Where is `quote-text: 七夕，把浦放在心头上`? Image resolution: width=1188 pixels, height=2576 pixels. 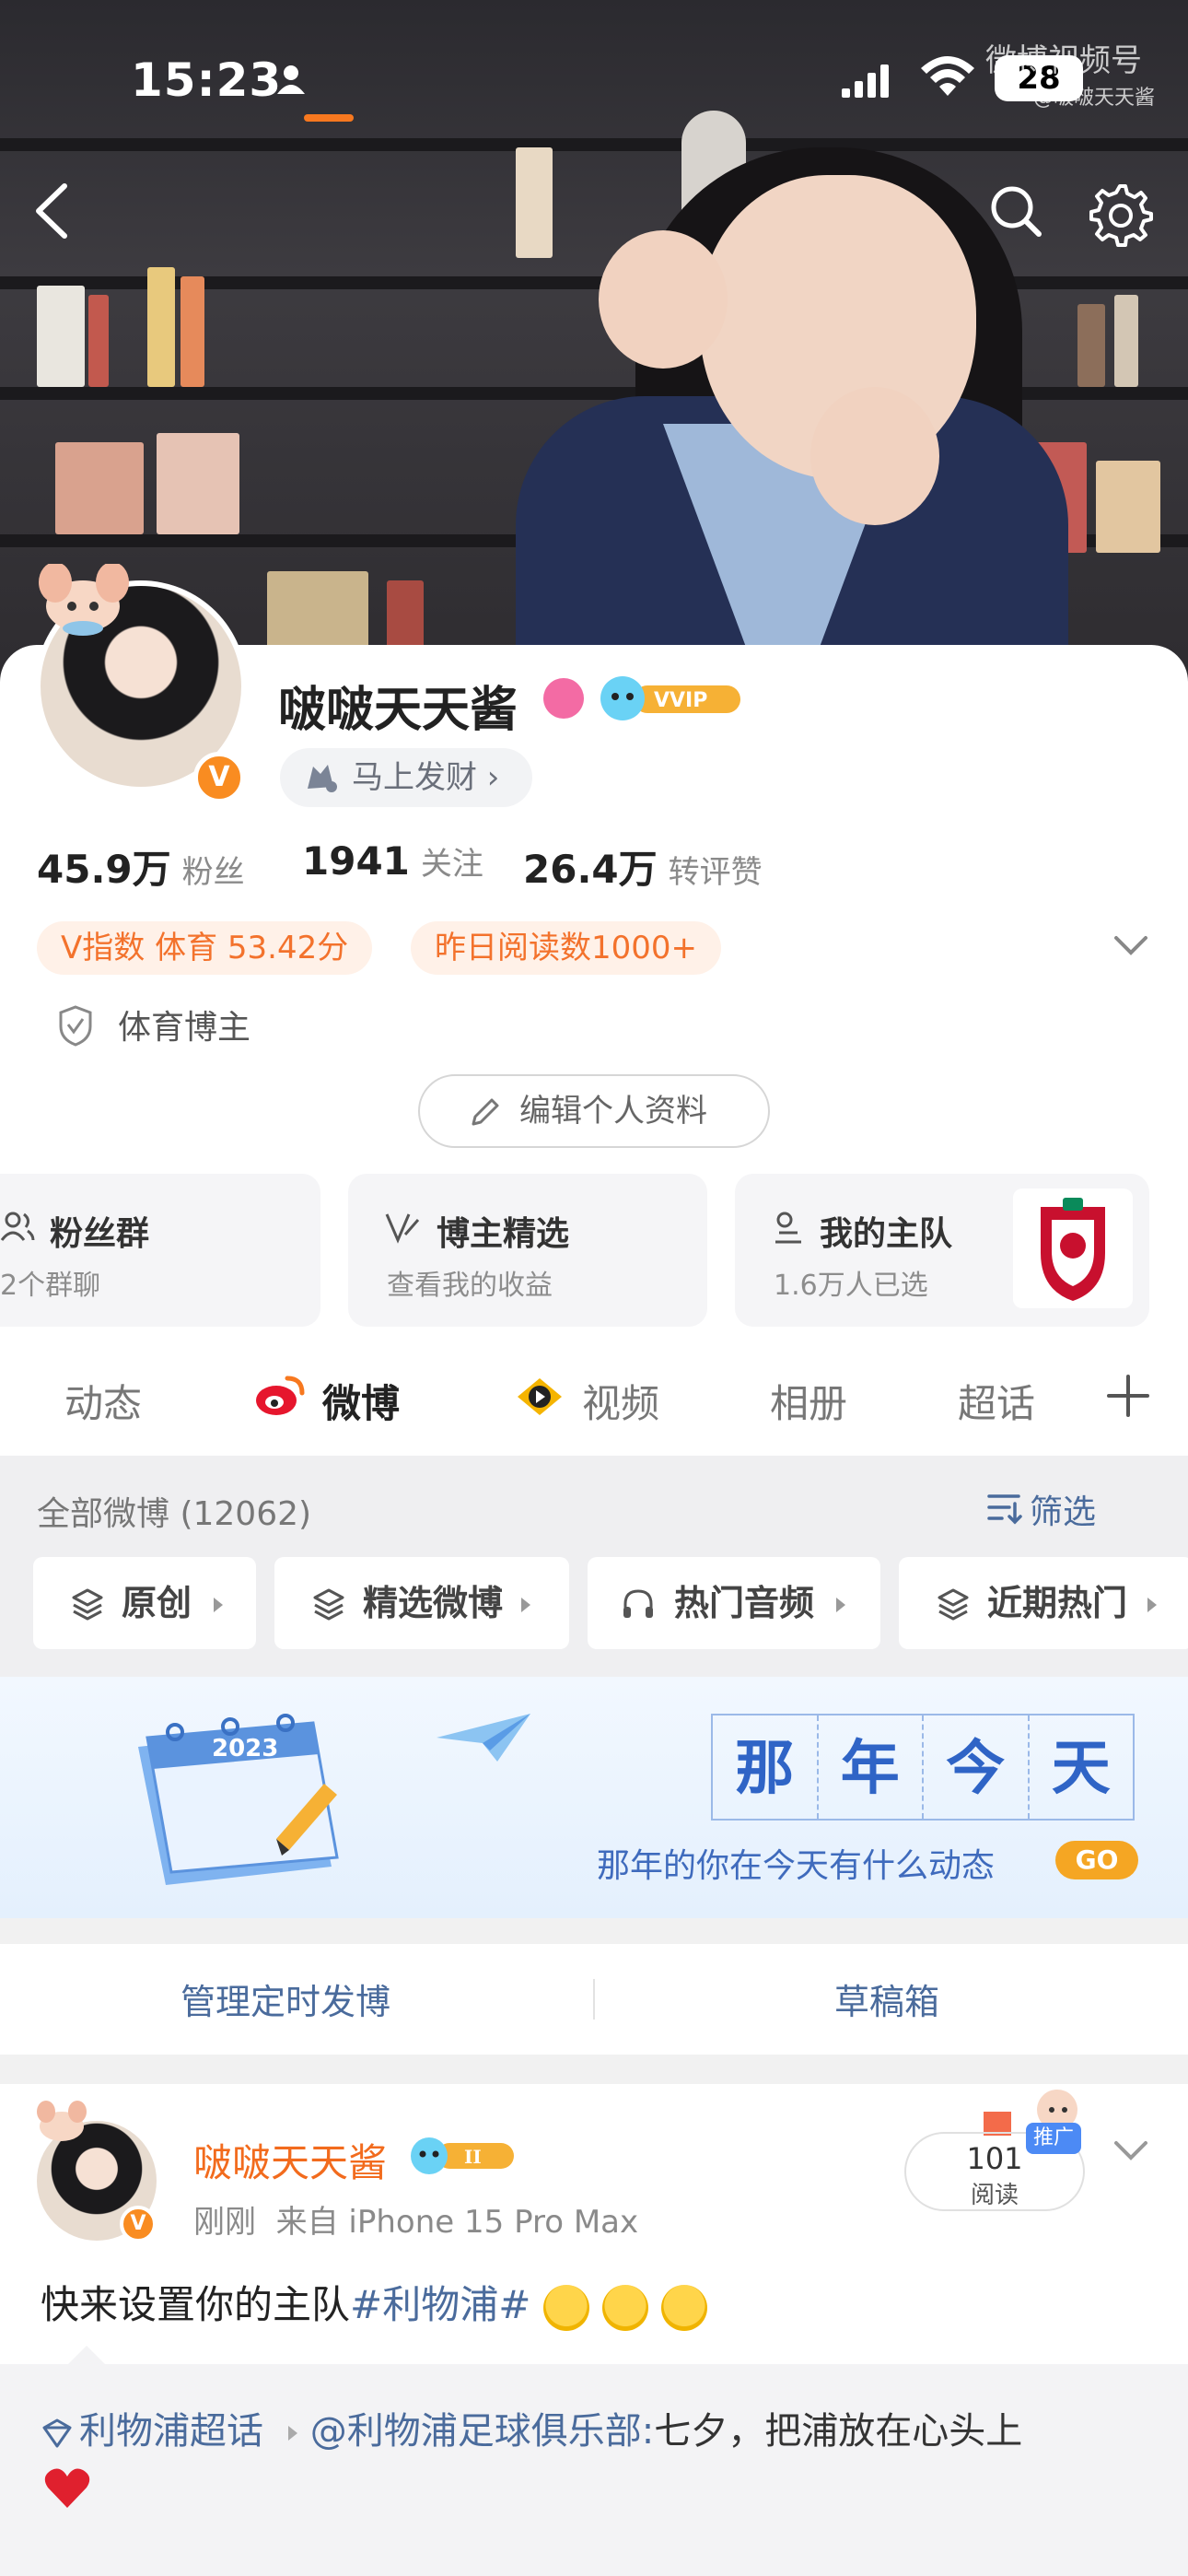 quote-text: 七夕，把浦放在心头上 is located at coordinates (838, 2431).